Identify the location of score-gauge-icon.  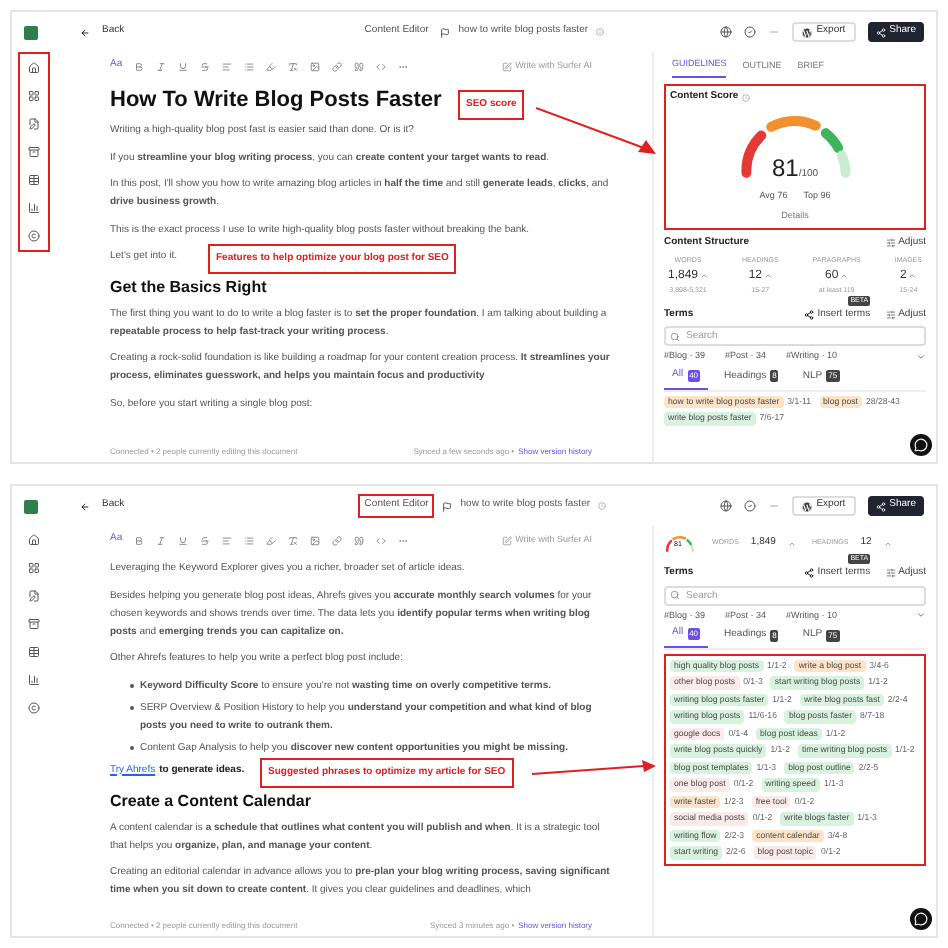
(680, 543).